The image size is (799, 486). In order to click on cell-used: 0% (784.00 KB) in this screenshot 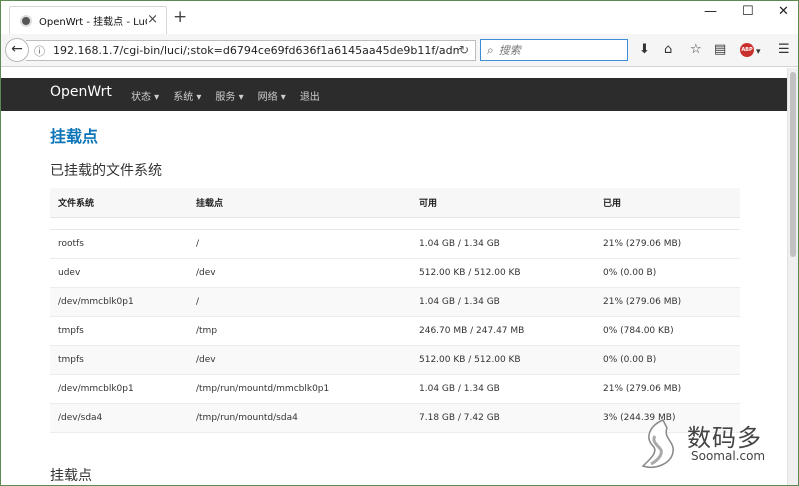, I will do `click(638, 331)`.